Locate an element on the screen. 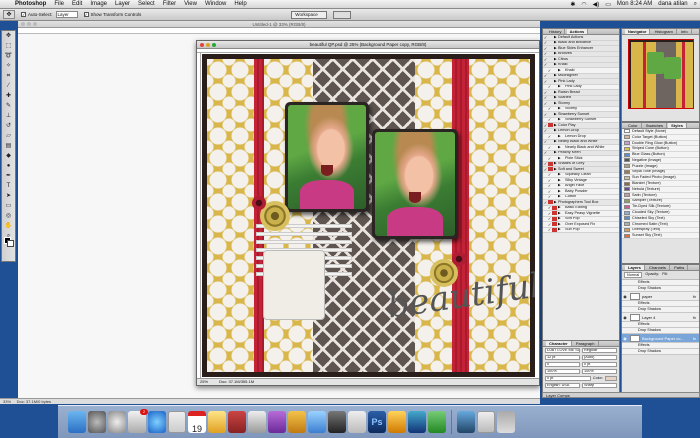 Image resolution: width=700 pixels, height=438 pixels. minimize-icon is located at coordinates (208, 45).